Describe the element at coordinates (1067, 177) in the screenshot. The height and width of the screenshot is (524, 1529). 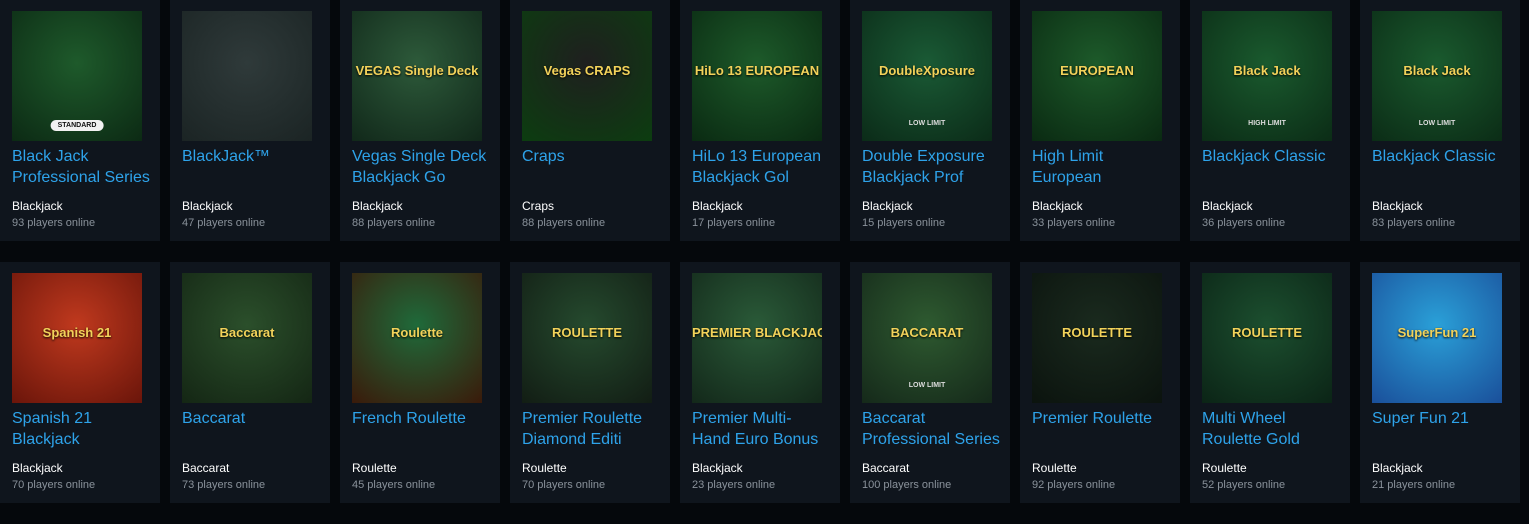
I see `game-title-line2: European` at that location.